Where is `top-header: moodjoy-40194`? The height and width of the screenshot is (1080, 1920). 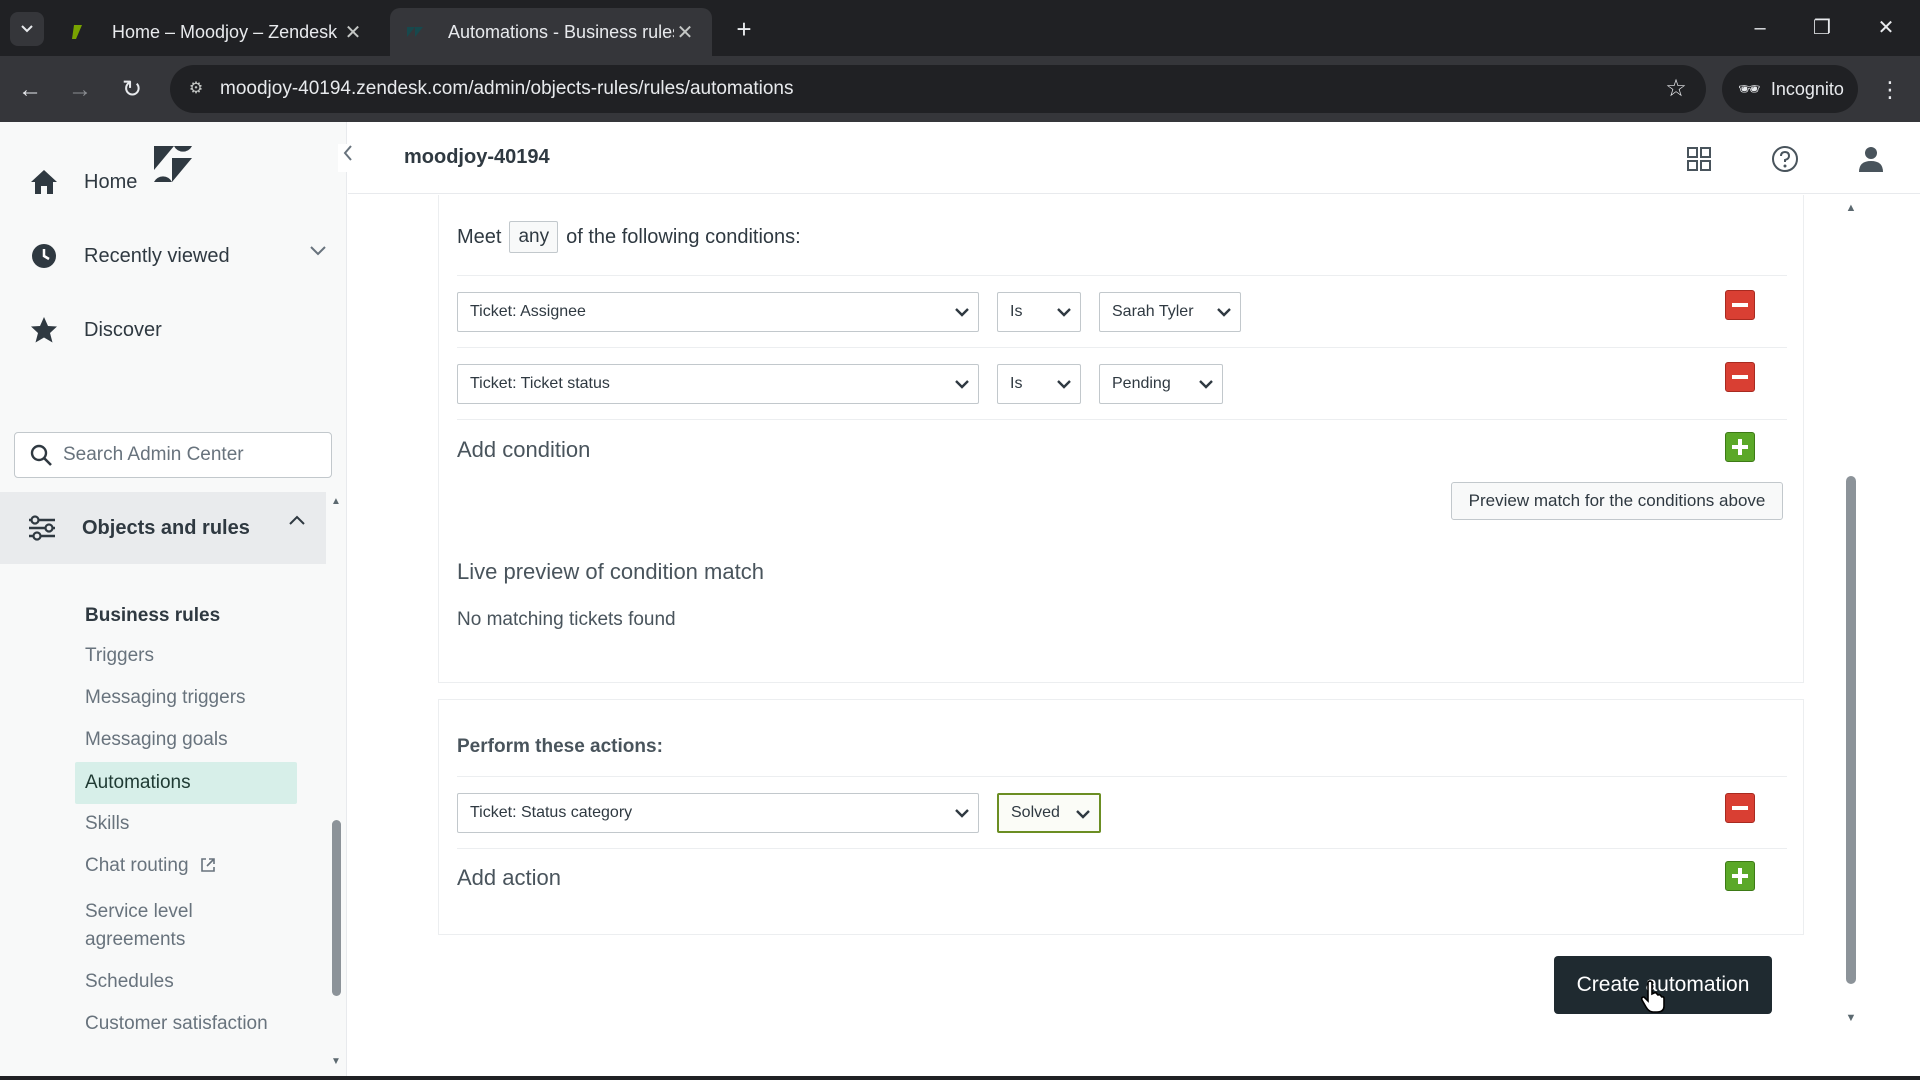 top-header: moodjoy-40194 is located at coordinates (1134, 158).